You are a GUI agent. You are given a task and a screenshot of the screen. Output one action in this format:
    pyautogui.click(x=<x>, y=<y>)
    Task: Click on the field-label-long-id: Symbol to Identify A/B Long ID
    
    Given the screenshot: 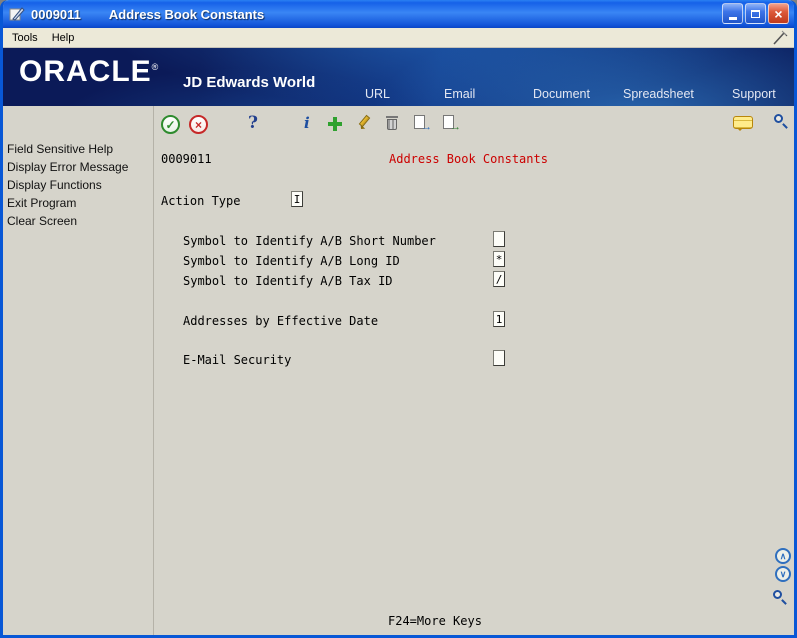 What is the action you would take?
    pyautogui.click(x=291, y=261)
    